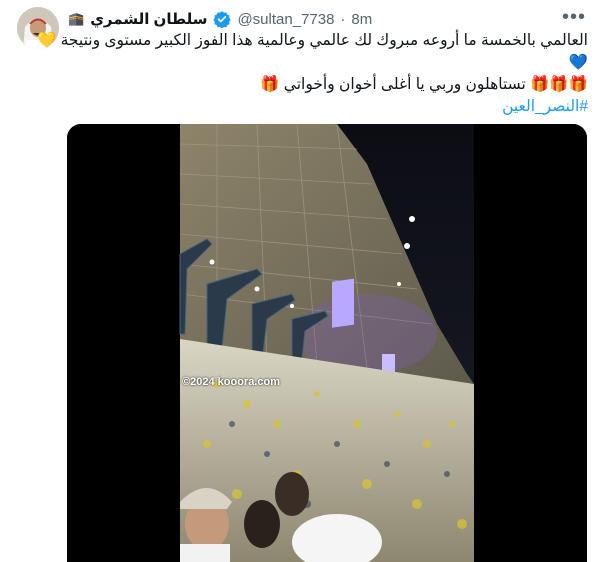  I want to click on more-options-icon: •••, so click(574, 17).